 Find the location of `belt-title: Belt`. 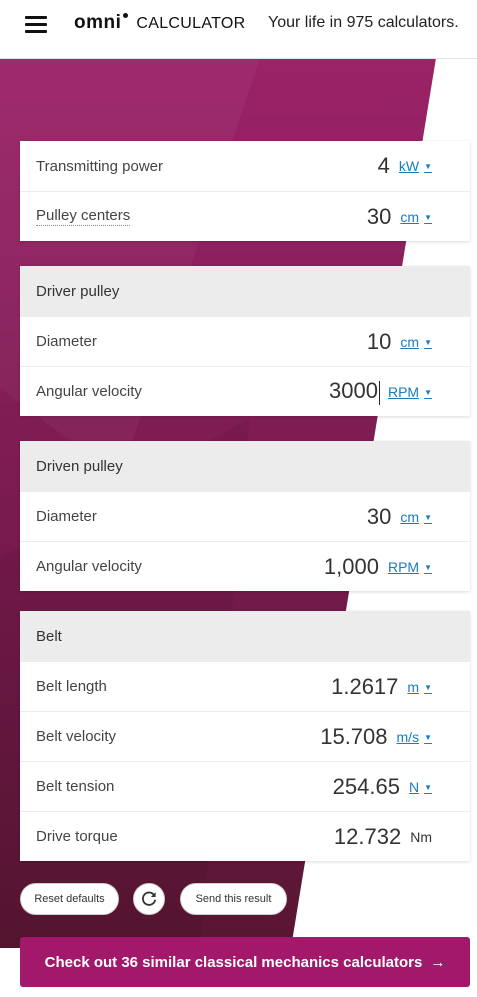

belt-title: Belt is located at coordinates (245, 636).